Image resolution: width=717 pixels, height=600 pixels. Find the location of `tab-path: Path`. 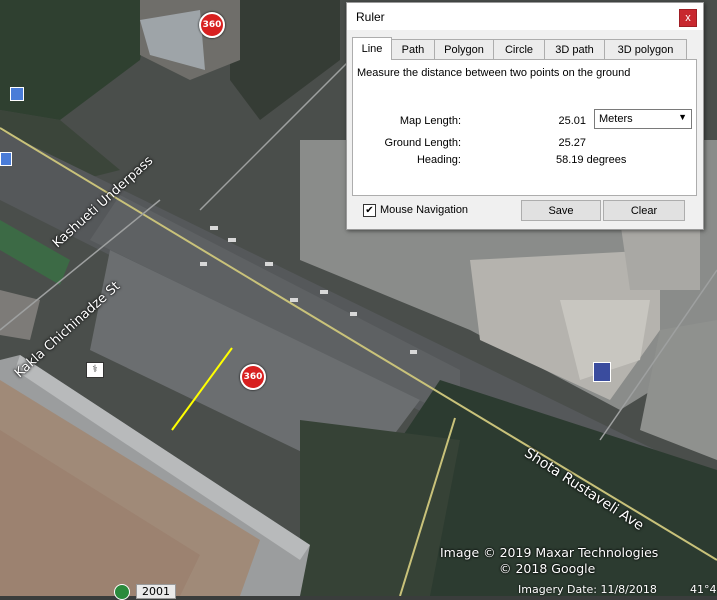

tab-path: Path is located at coordinates (413, 49).